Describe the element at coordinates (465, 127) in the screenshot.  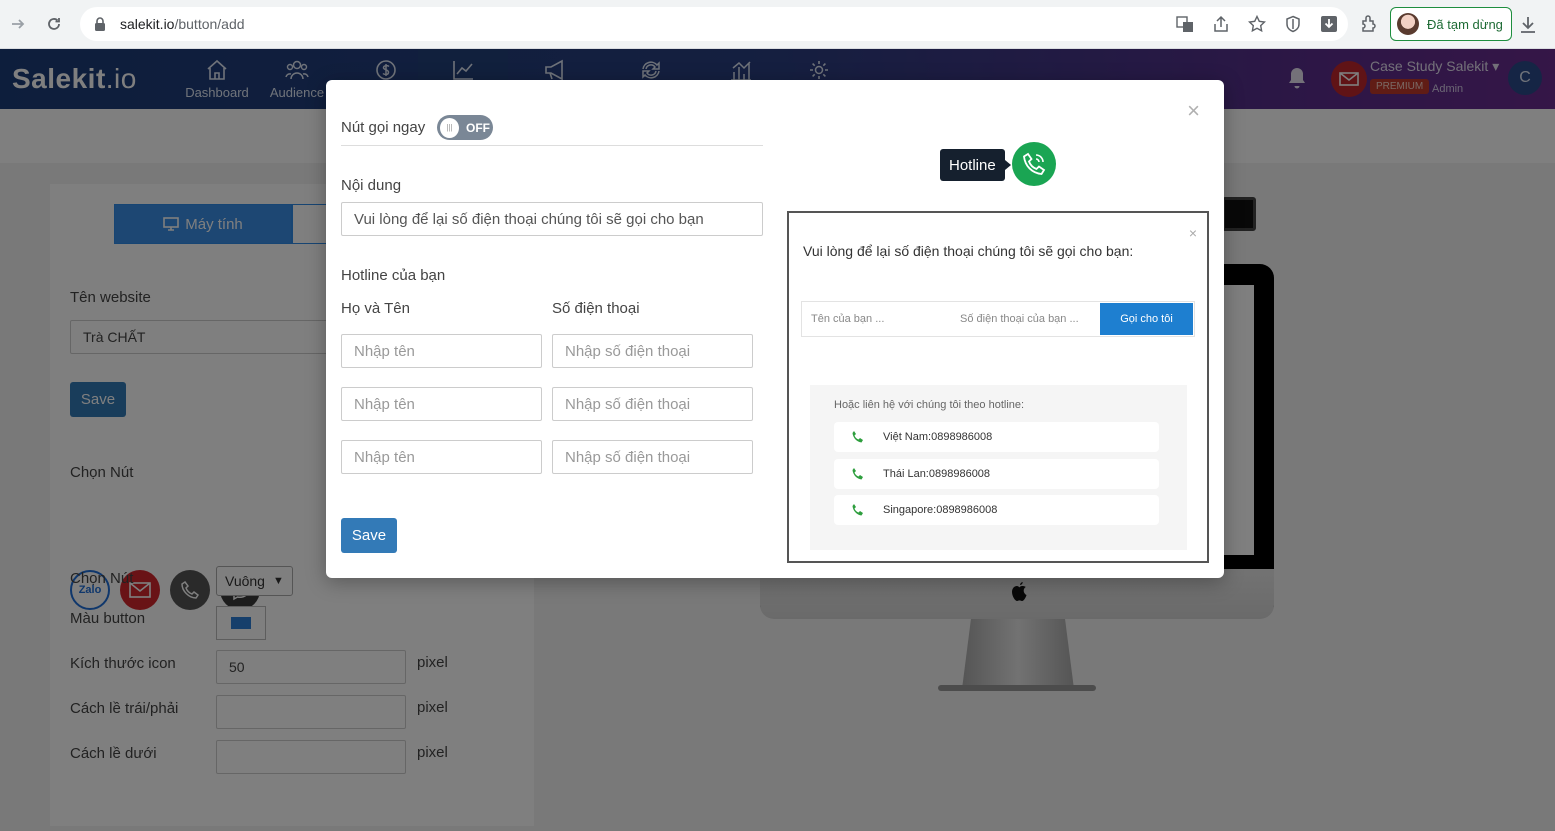
I see `call-now-toggle: ||| OFF` at that location.